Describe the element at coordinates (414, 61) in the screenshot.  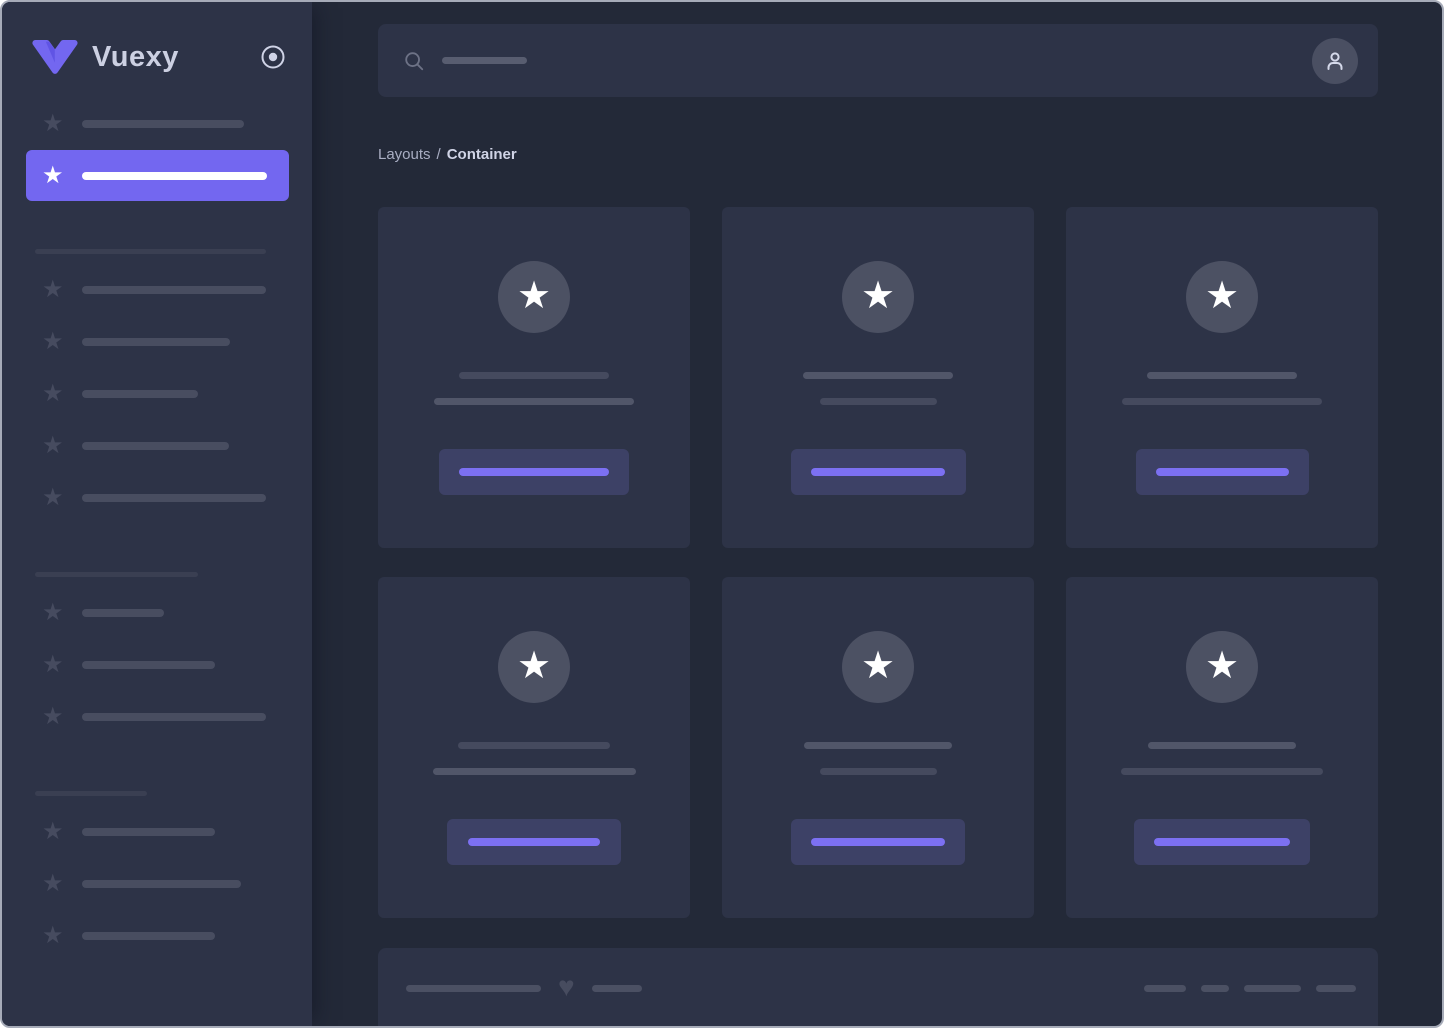
I see `search-icon` at that location.